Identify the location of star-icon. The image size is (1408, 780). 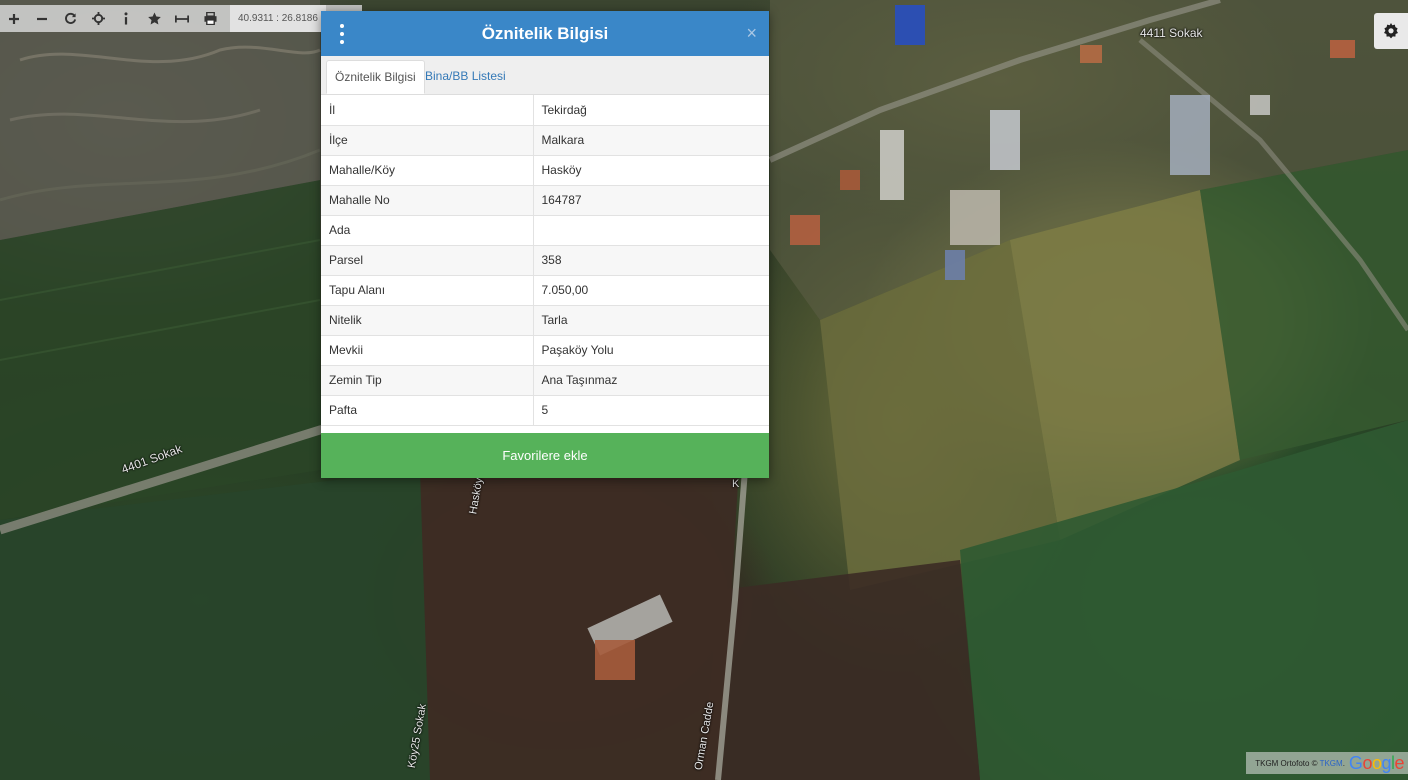
(154, 18).